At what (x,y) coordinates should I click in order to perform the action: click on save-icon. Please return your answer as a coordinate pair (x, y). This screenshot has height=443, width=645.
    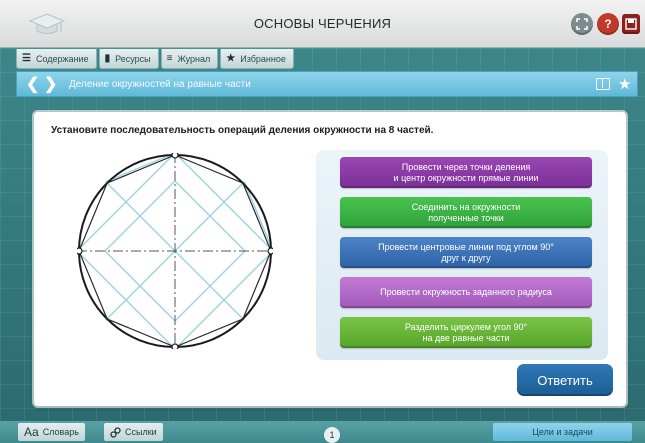
    Looking at the image, I should click on (631, 24).